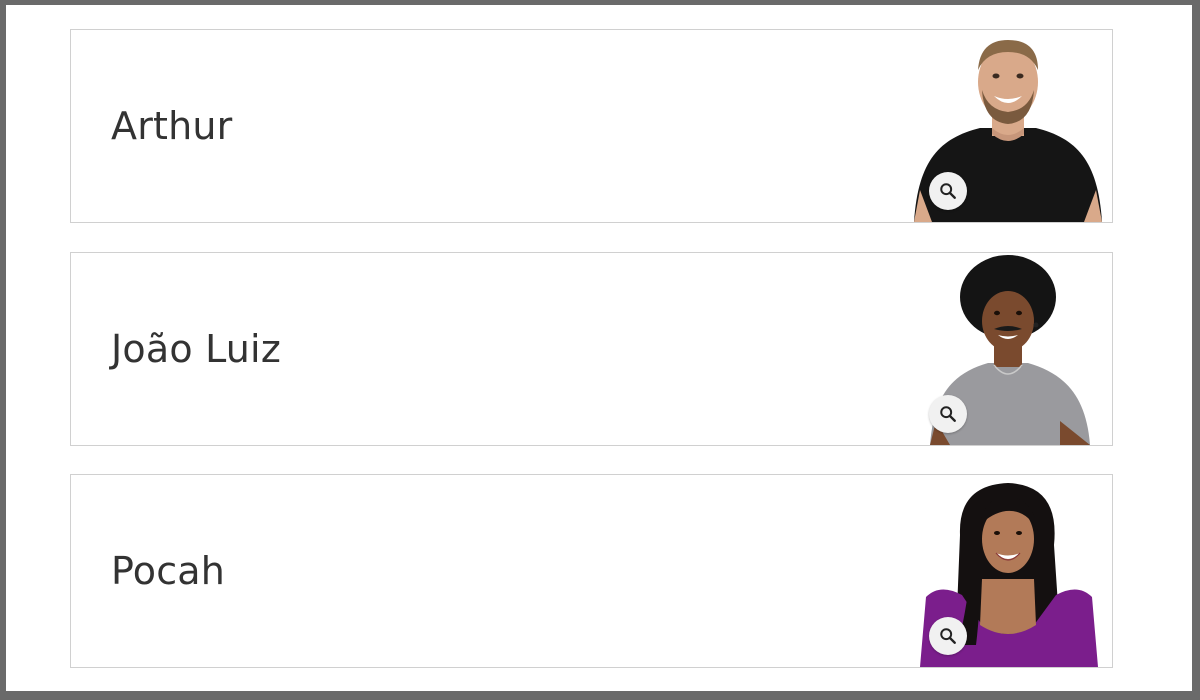 The width and height of the screenshot is (1200, 700). I want to click on participant-name: Pocah, so click(168, 571).